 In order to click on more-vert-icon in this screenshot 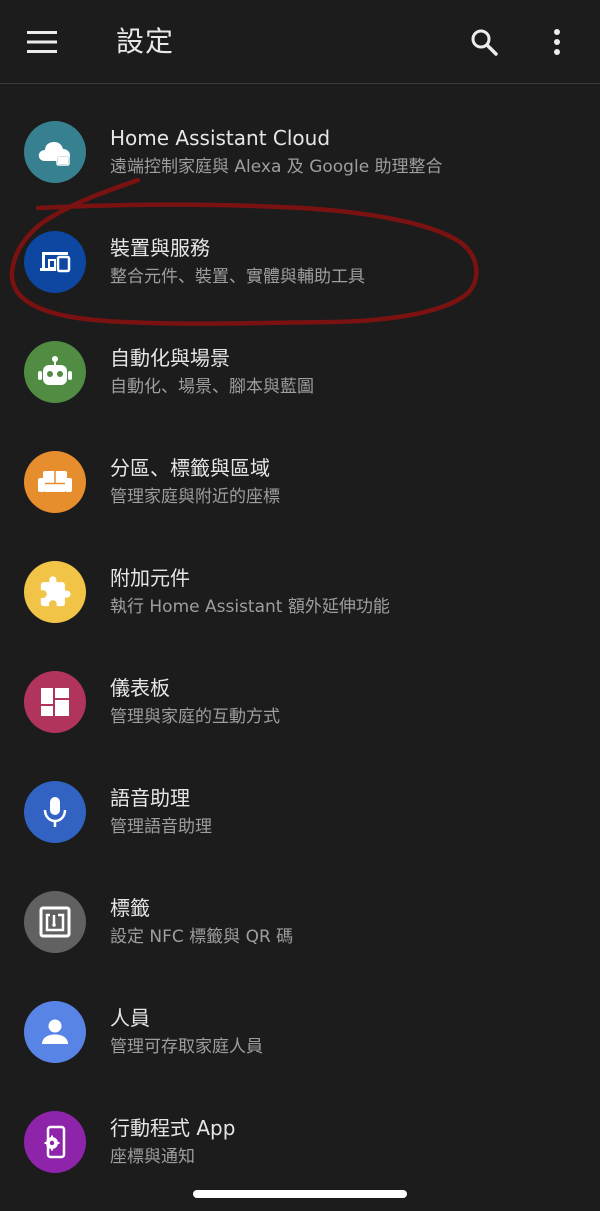, I will do `click(557, 42)`.